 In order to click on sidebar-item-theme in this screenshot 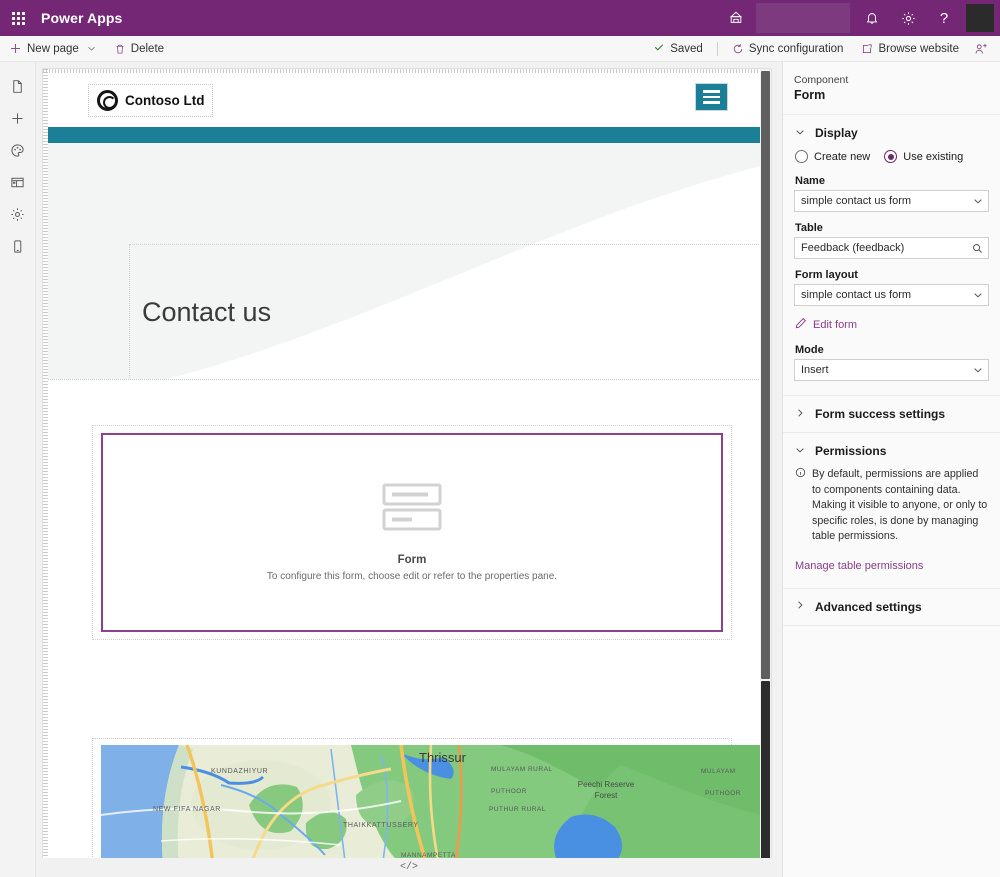, I will do `click(18, 150)`.